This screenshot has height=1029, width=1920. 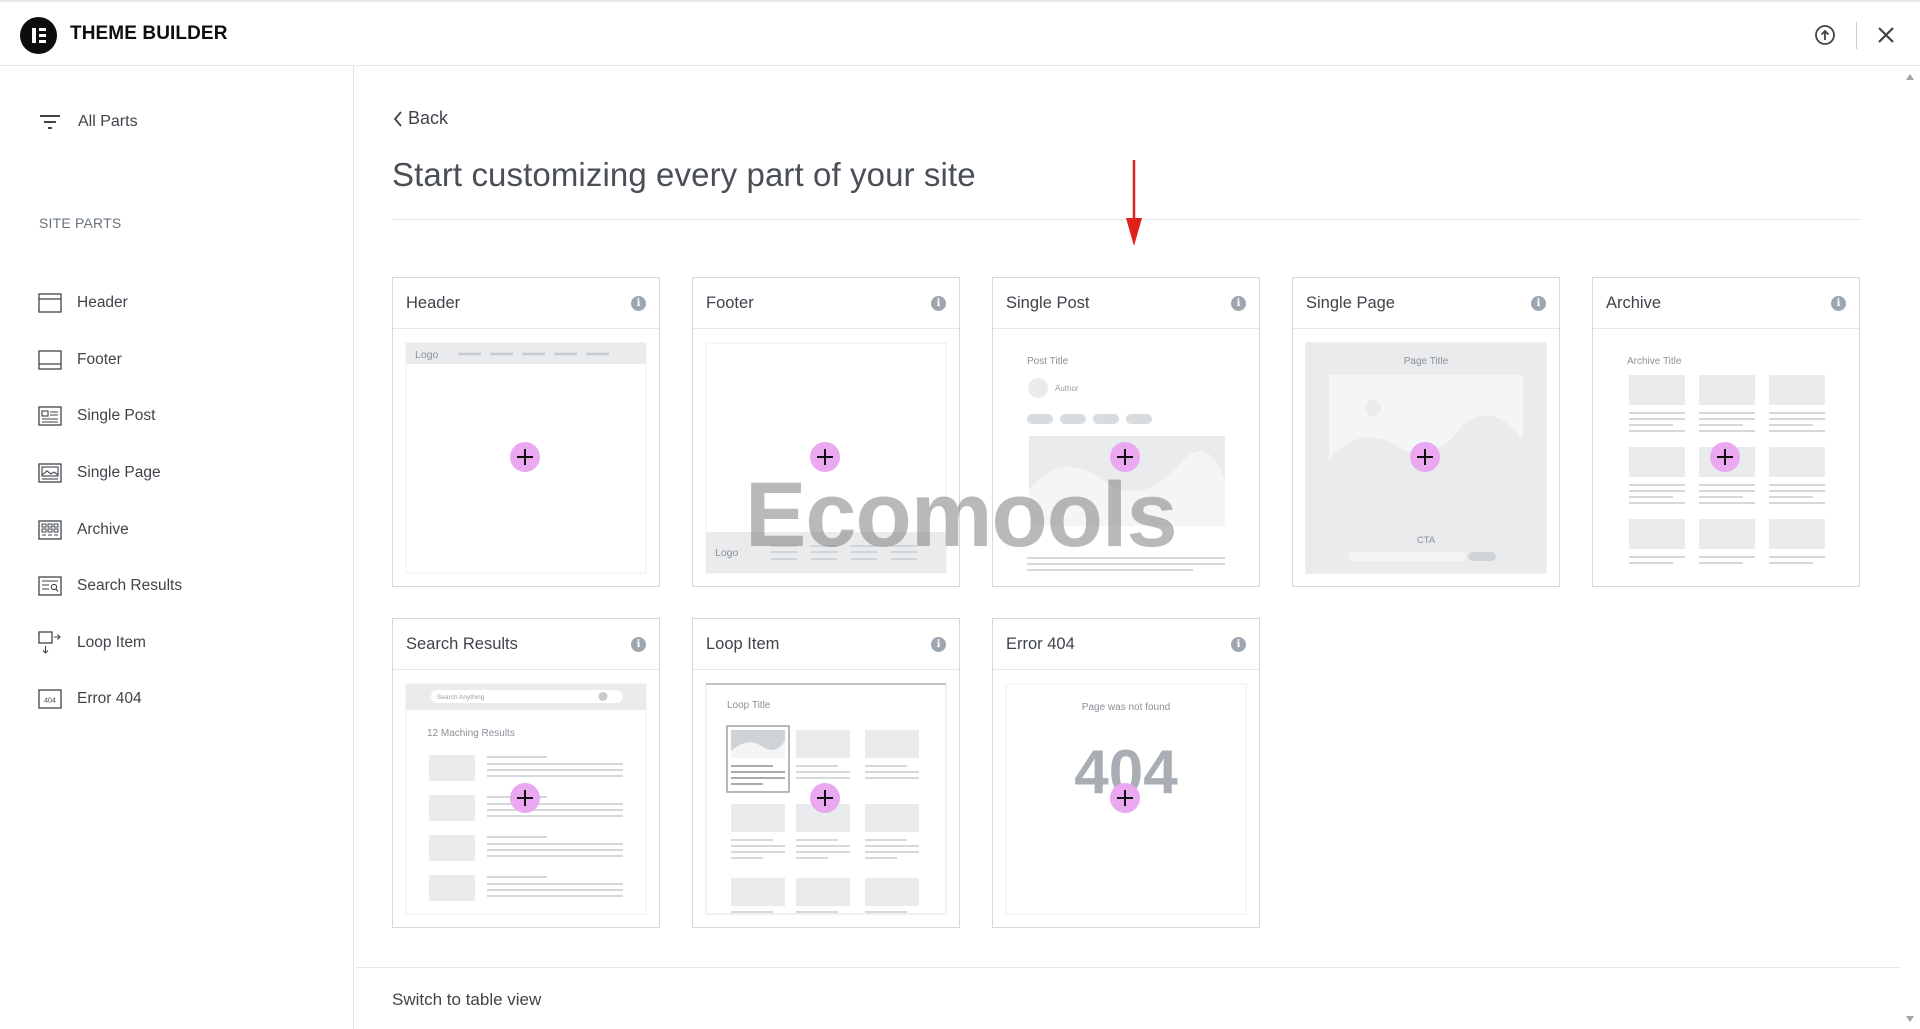 I want to click on sidebar-item-single-post: Single Post, so click(x=110, y=416).